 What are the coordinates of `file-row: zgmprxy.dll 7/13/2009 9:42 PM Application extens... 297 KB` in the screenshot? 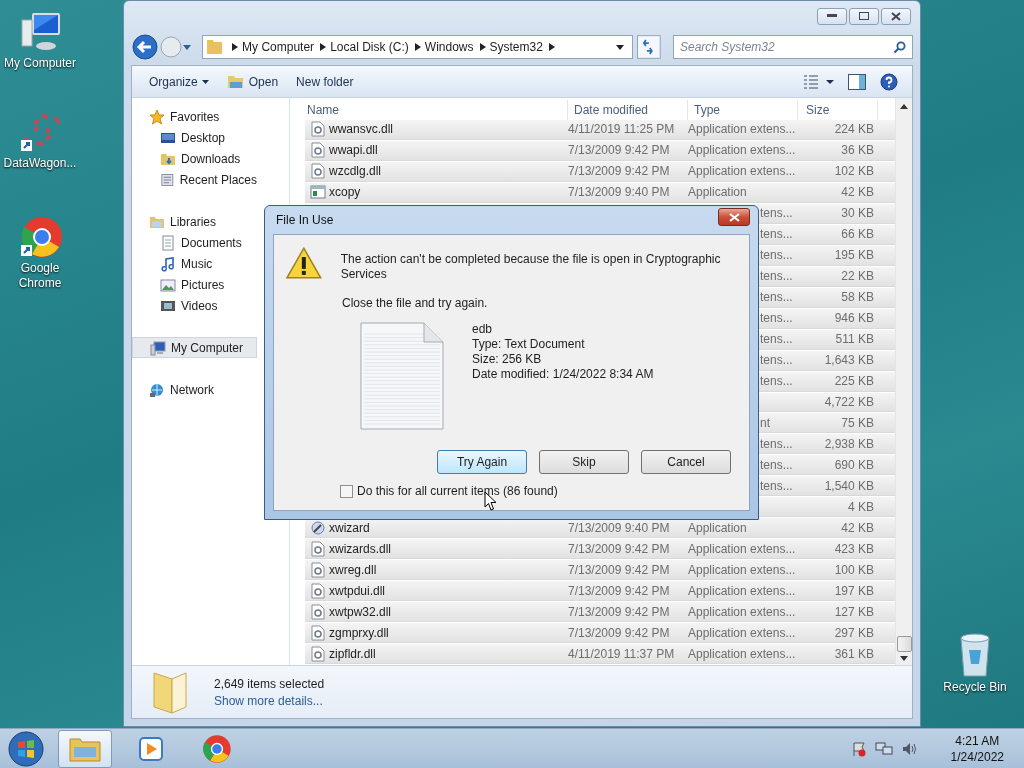 It's located at (600, 633).